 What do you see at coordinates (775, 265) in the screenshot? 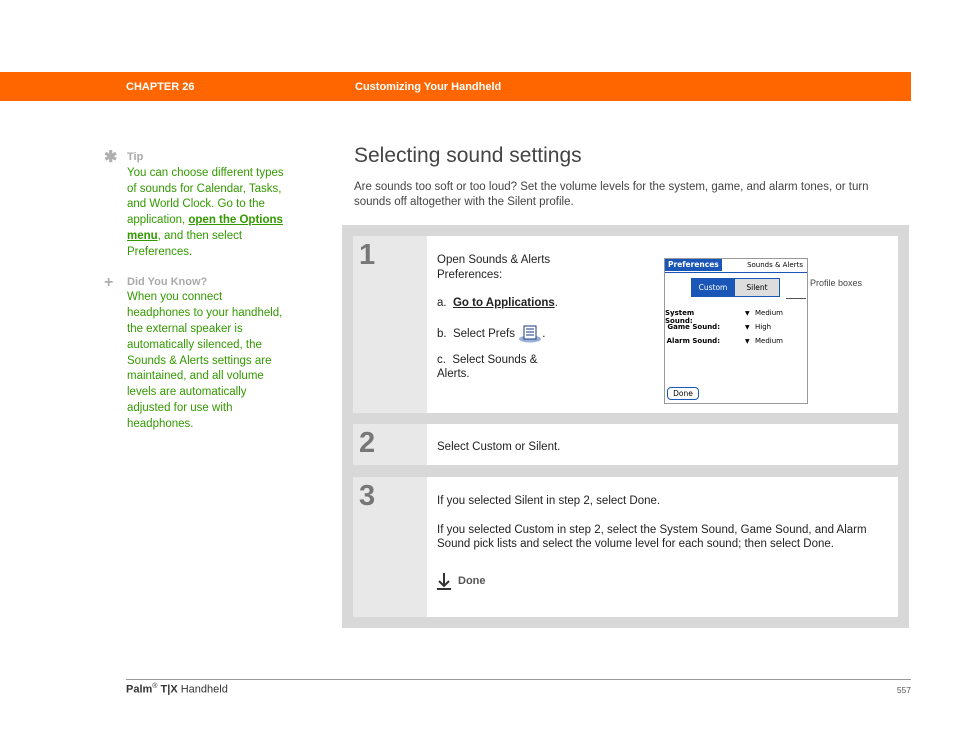
I see `screen-category-menu: Sounds & Alerts` at bounding box center [775, 265].